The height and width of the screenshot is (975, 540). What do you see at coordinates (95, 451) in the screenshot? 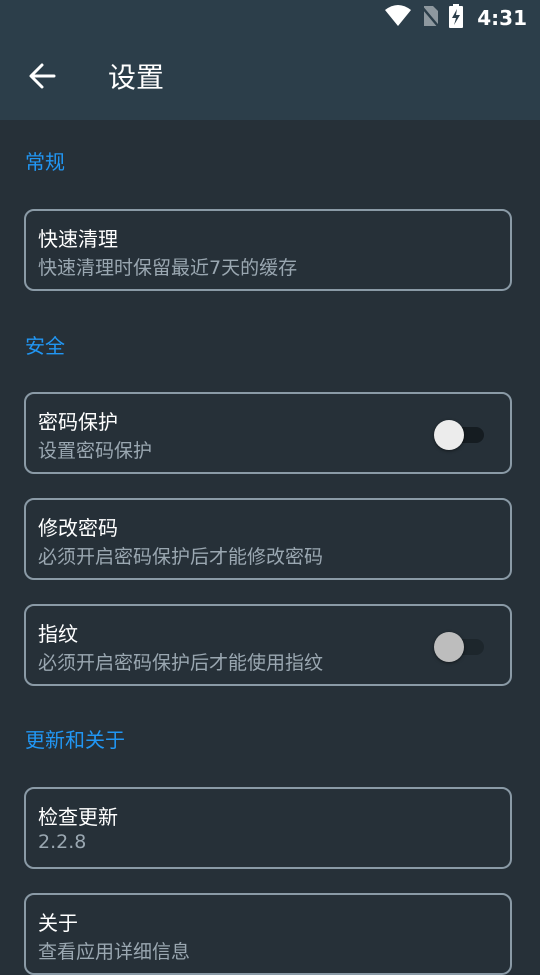
I see `setting-subtitle: 设置密码保护` at bounding box center [95, 451].